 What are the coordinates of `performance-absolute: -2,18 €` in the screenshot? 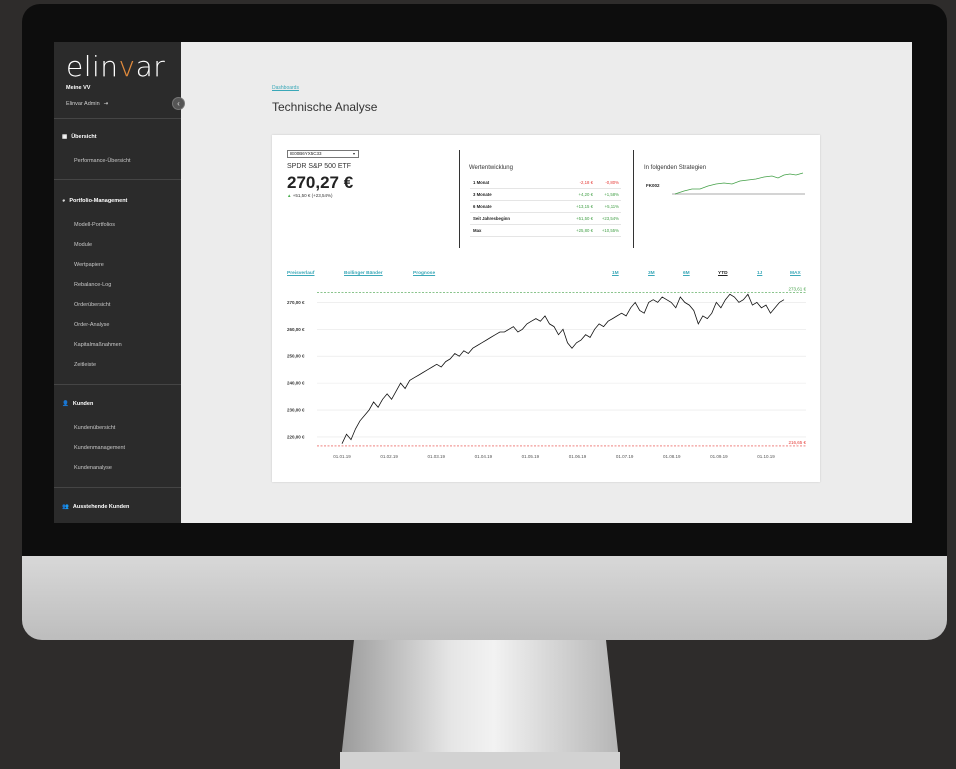 It's located at (586, 182).